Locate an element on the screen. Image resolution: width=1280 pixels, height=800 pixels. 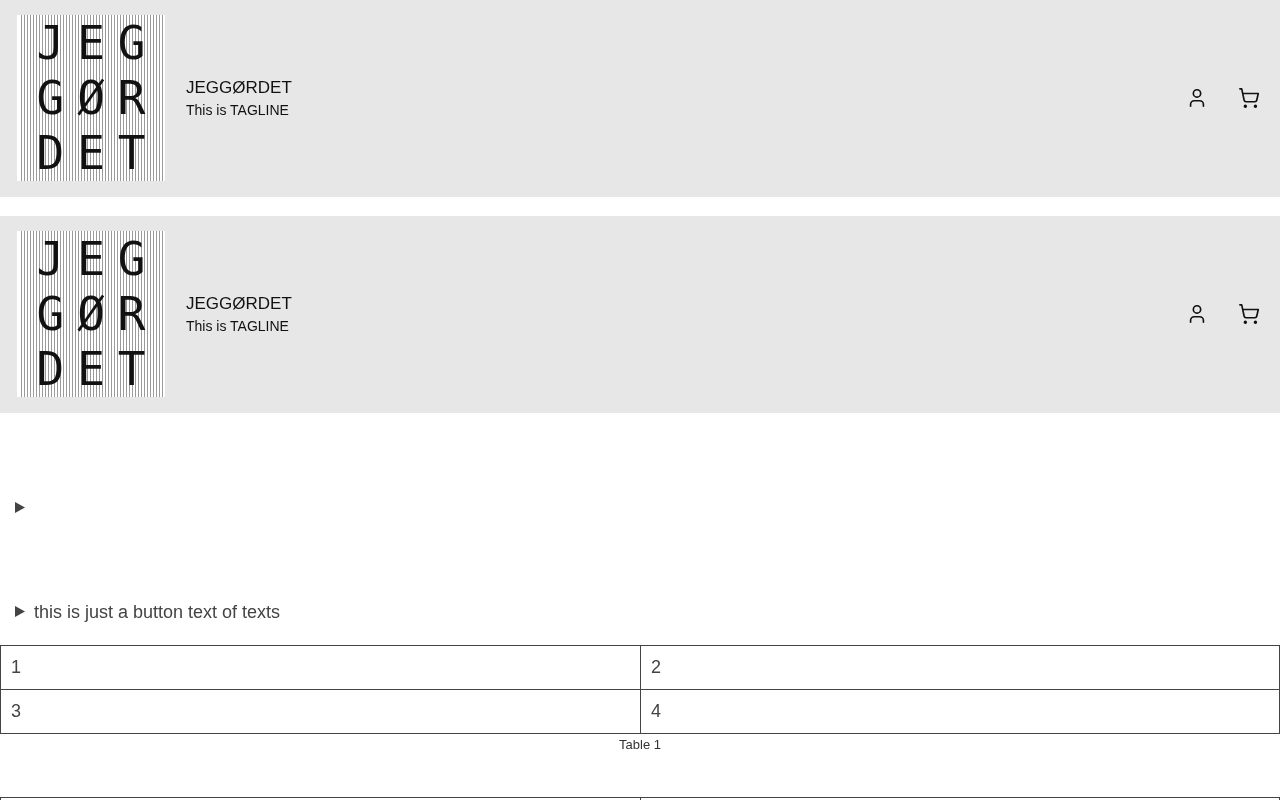
table-cell: 3 is located at coordinates (320, 711).